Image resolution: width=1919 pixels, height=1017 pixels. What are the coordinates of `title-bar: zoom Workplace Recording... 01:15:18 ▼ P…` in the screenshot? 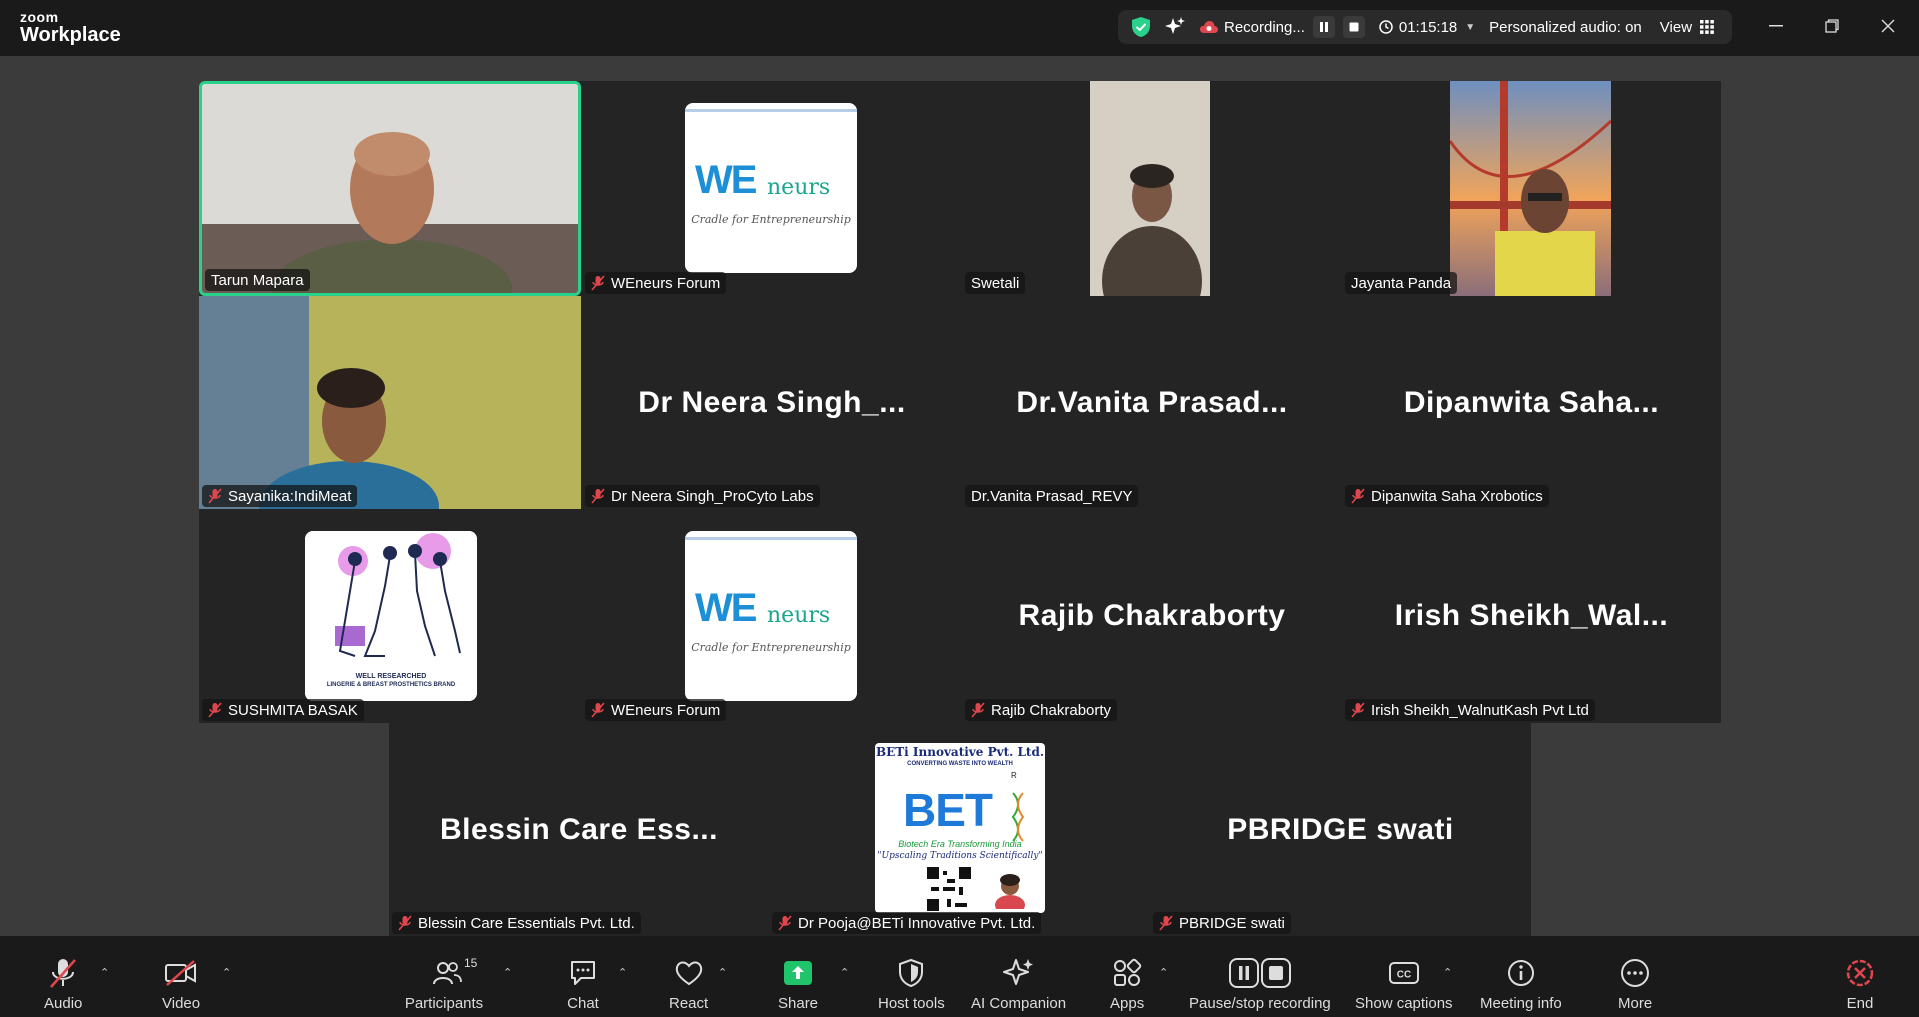 It's located at (959, 28).